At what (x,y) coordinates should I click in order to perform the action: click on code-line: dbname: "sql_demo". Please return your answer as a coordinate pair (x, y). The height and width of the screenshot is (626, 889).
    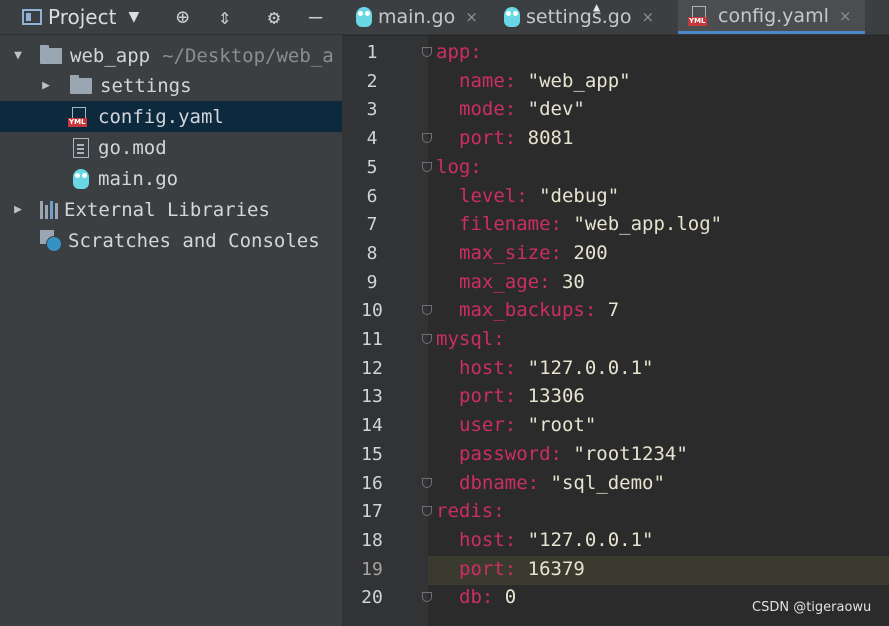
    Looking at the image, I should click on (562, 482).